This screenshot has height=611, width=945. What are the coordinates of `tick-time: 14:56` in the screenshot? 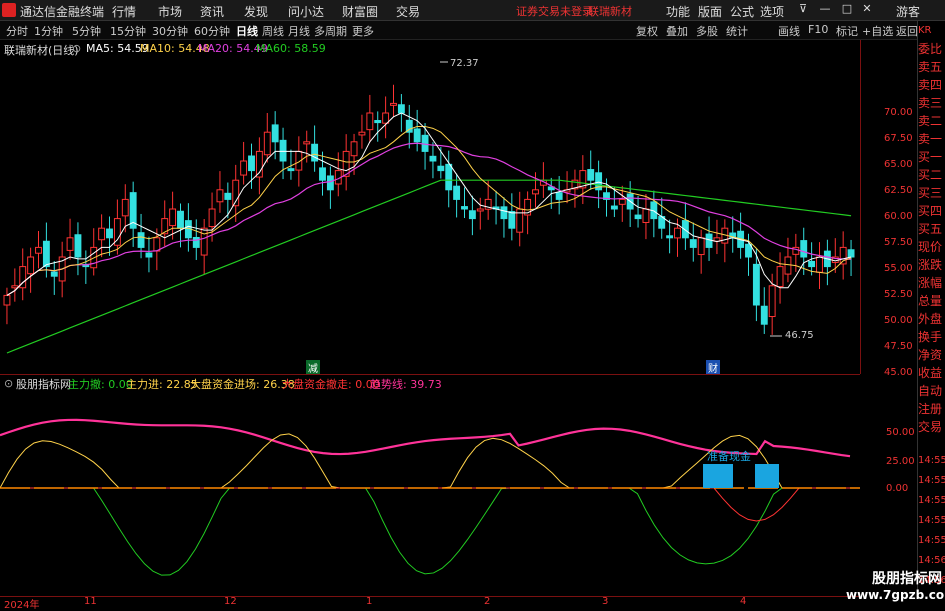 It's located at (931, 560).